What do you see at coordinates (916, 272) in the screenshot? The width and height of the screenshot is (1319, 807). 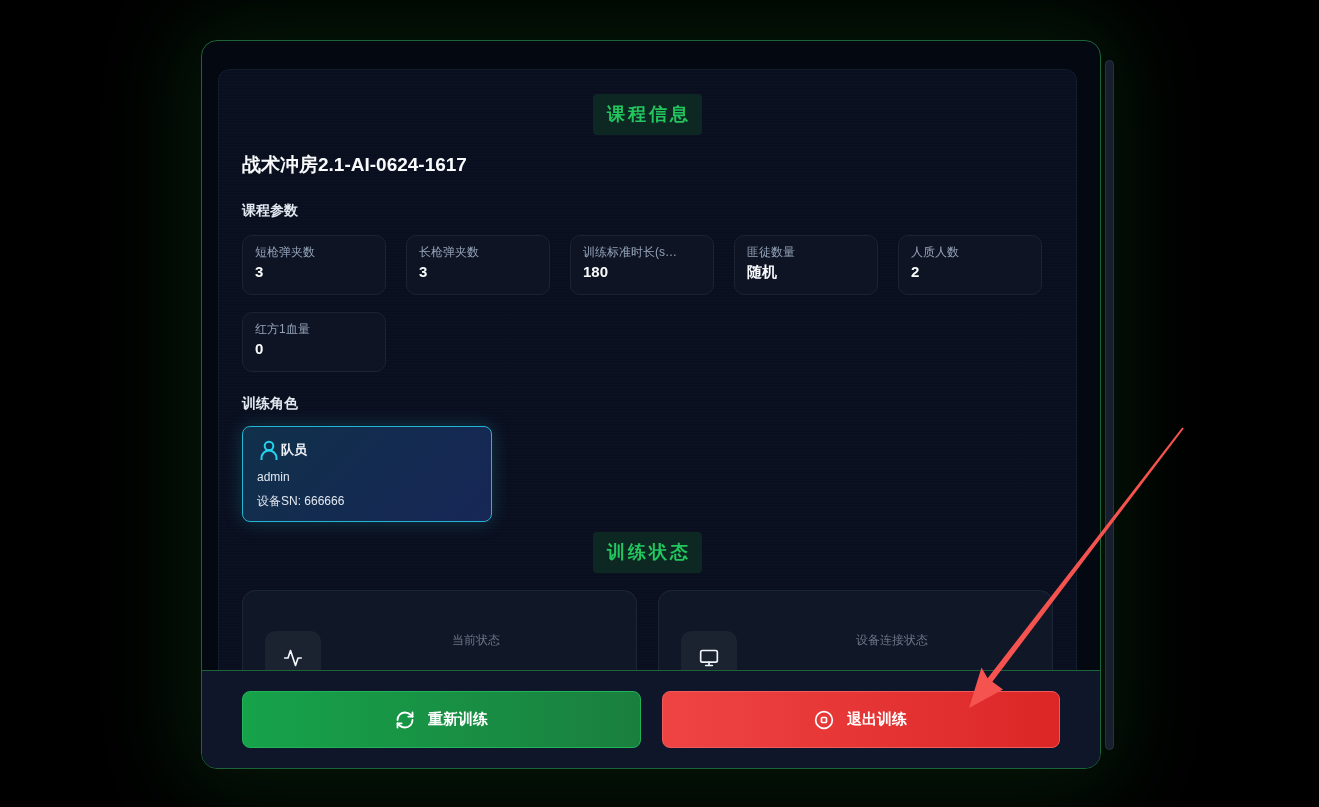 I see `param-value: 2` at bounding box center [916, 272].